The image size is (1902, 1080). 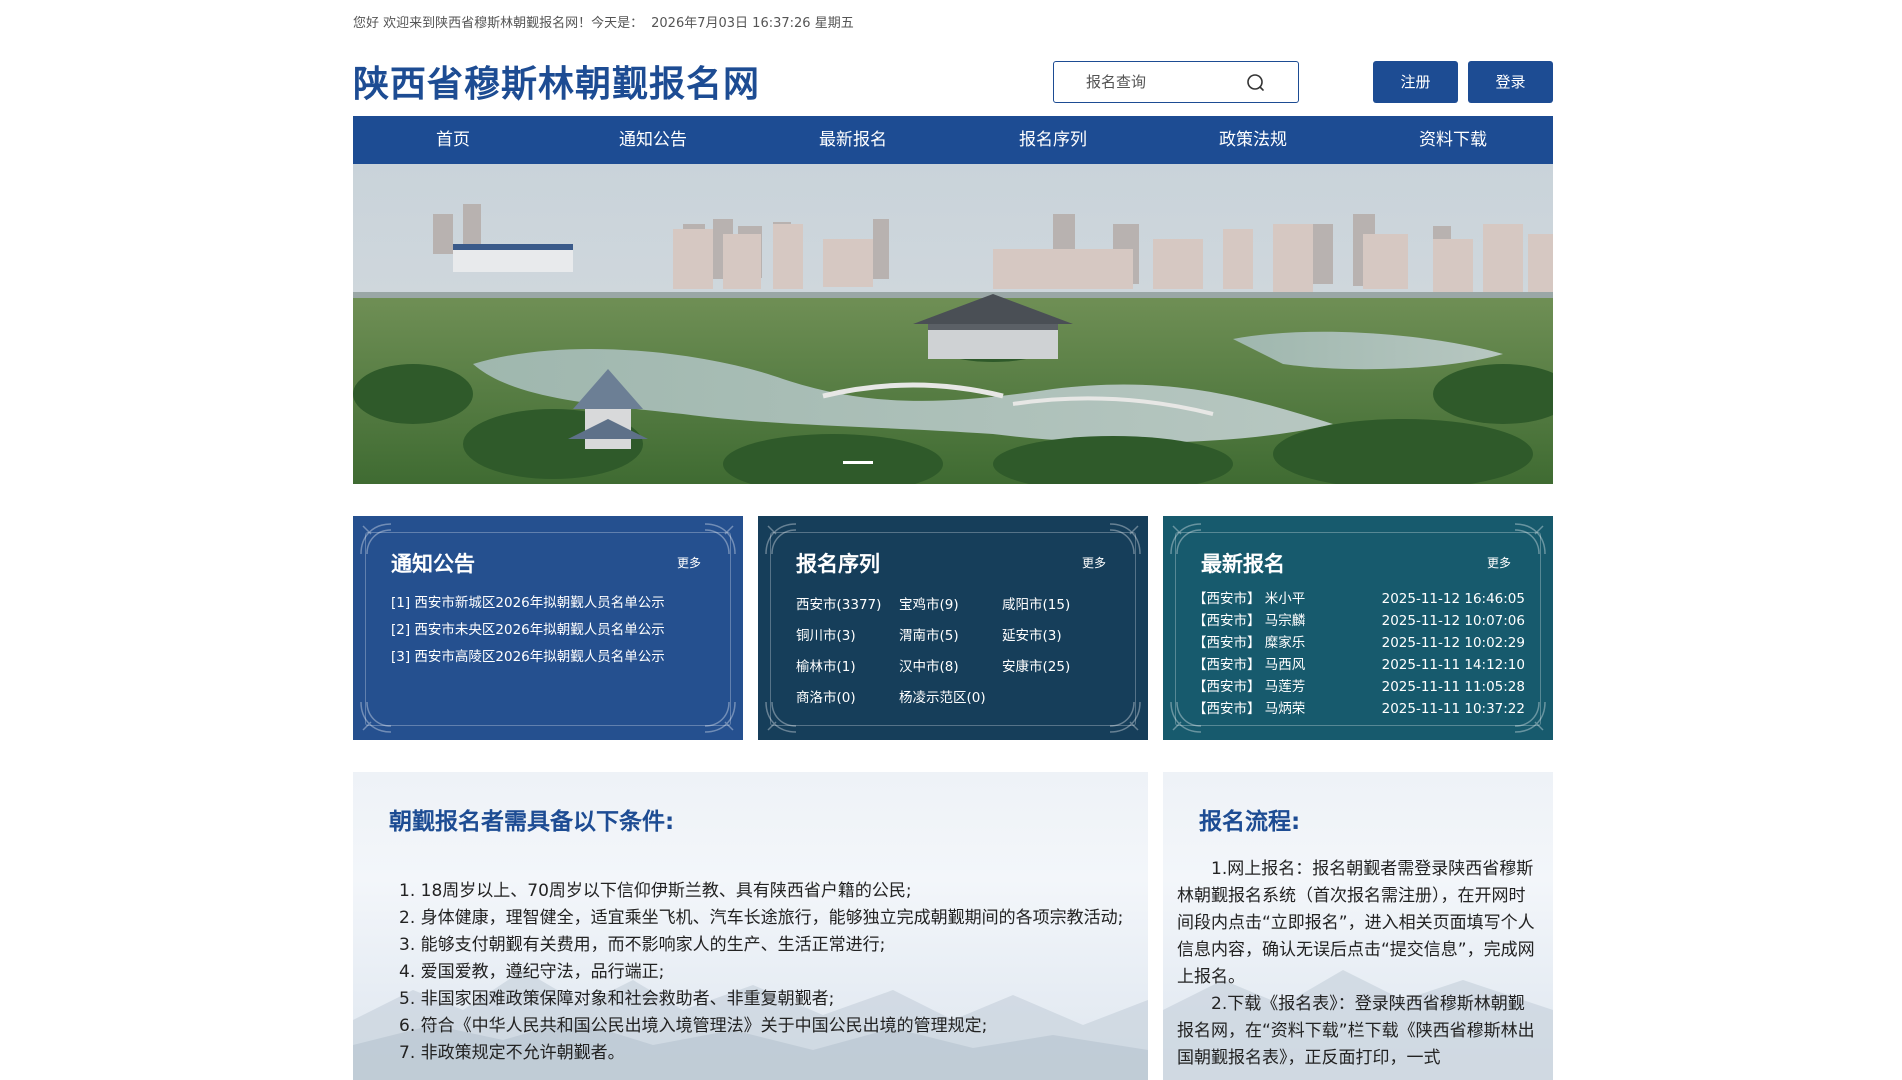 I want to click on greeting-text: 您好 欢迎来到陕西省穆斯林朝觐报名网！今天是：, so click(x=498, y=23).